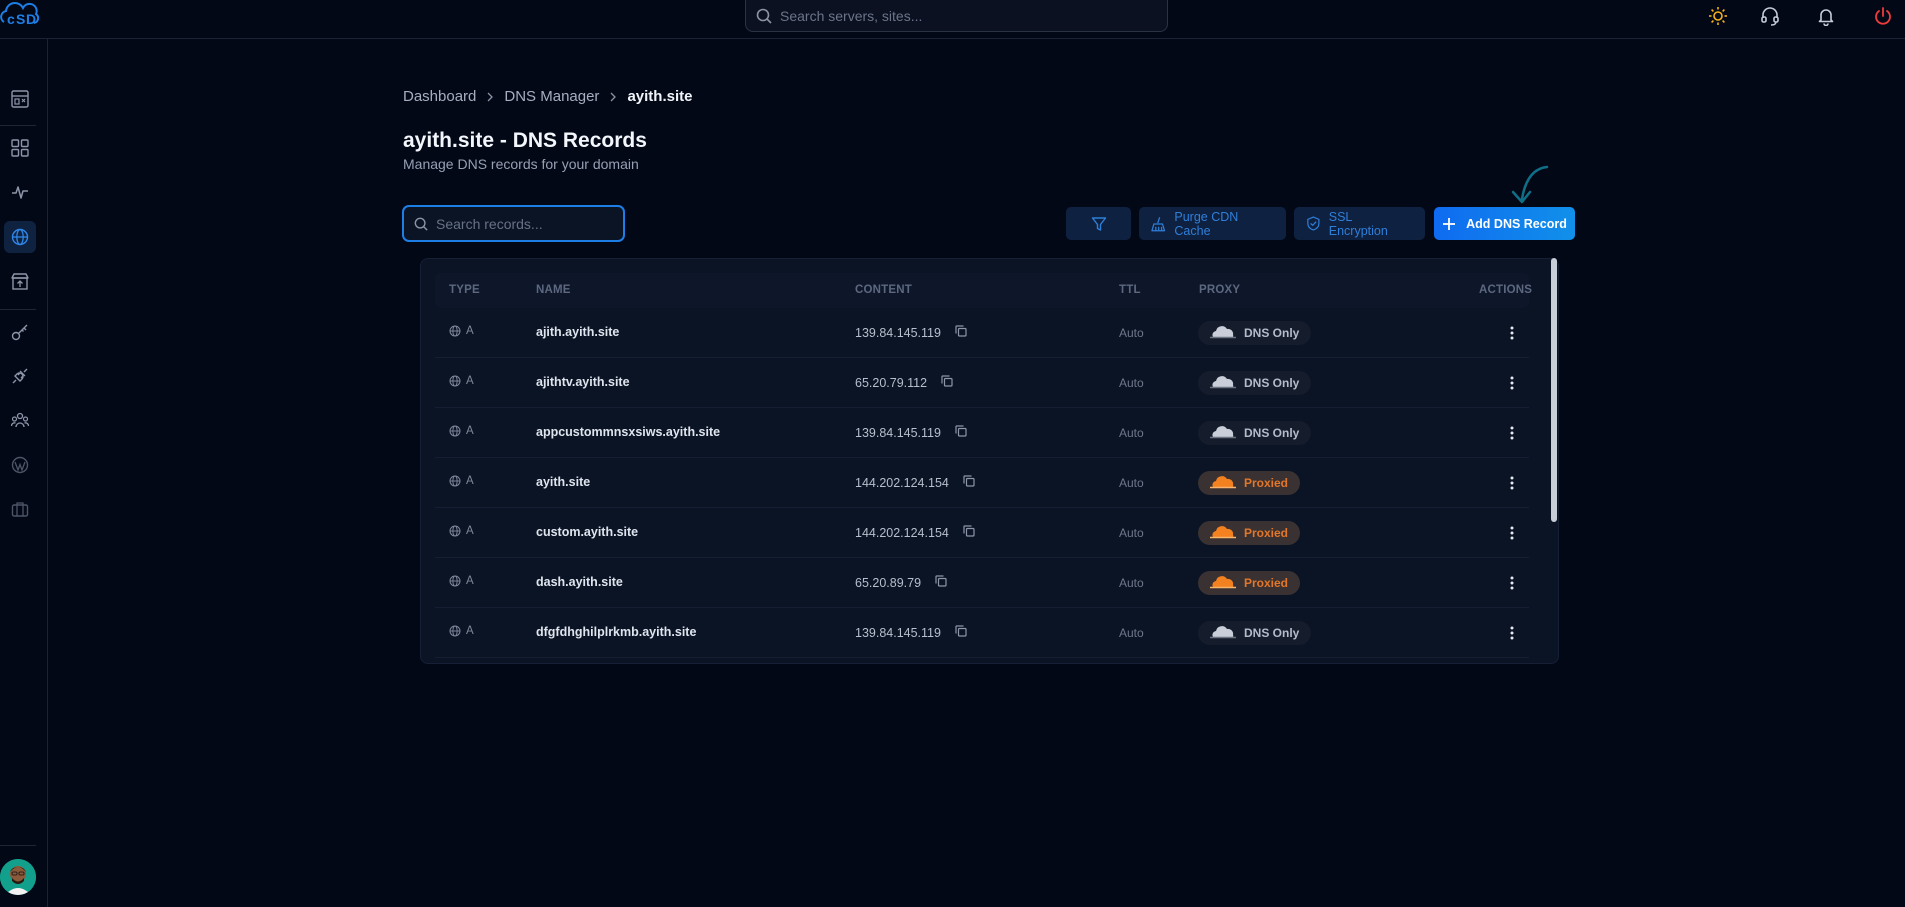 The height and width of the screenshot is (907, 1905). Describe the element at coordinates (20, 281) in the screenshot. I see `sidebar-item-store-upload-icon` at that location.